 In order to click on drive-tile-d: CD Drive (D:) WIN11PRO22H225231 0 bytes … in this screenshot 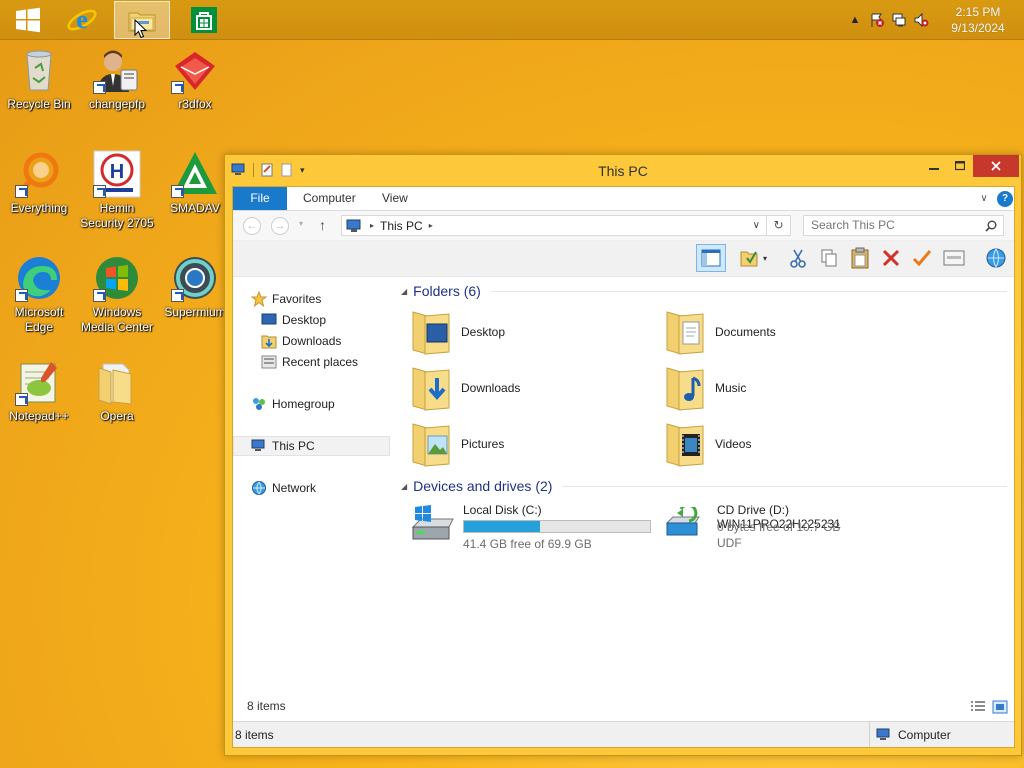, I will do `click(788, 529)`.